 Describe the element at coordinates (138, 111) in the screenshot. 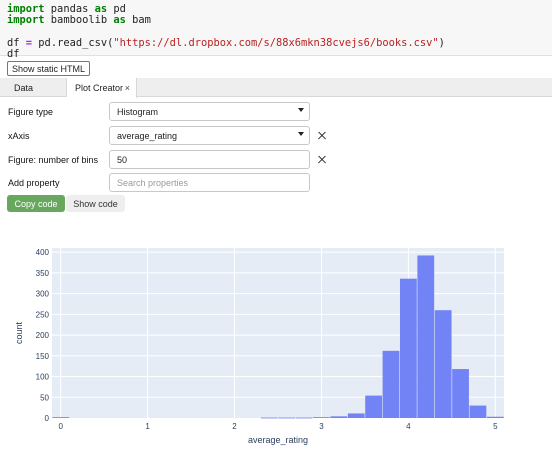

I see `figure-type-value: Histogram` at that location.